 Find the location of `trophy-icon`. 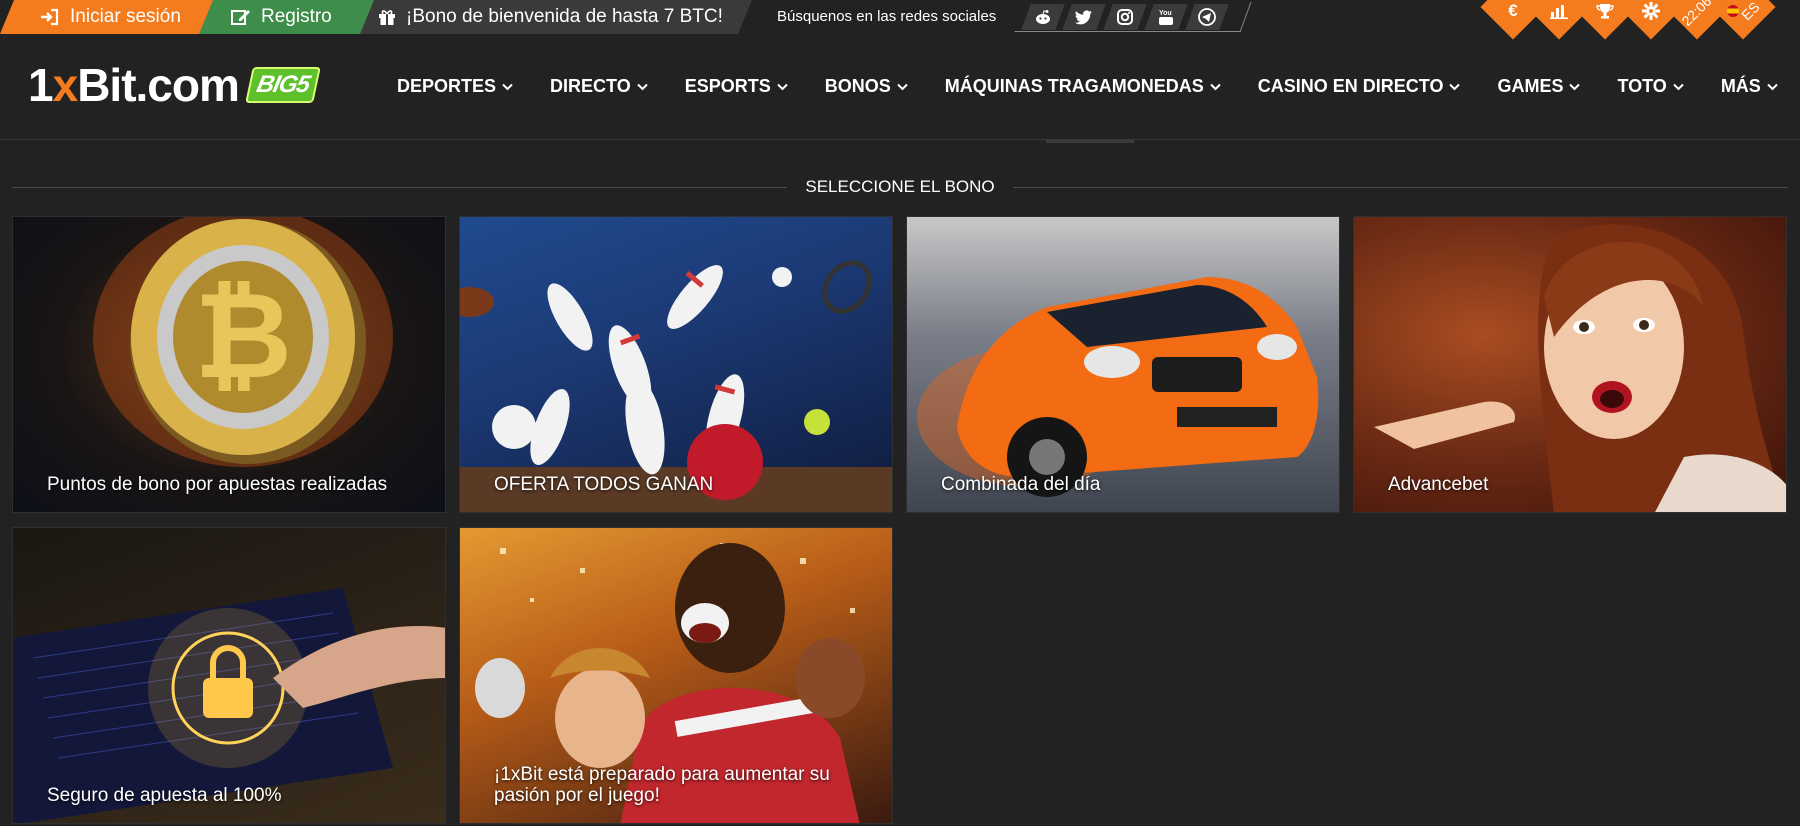

trophy-icon is located at coordinates (1605, 11).